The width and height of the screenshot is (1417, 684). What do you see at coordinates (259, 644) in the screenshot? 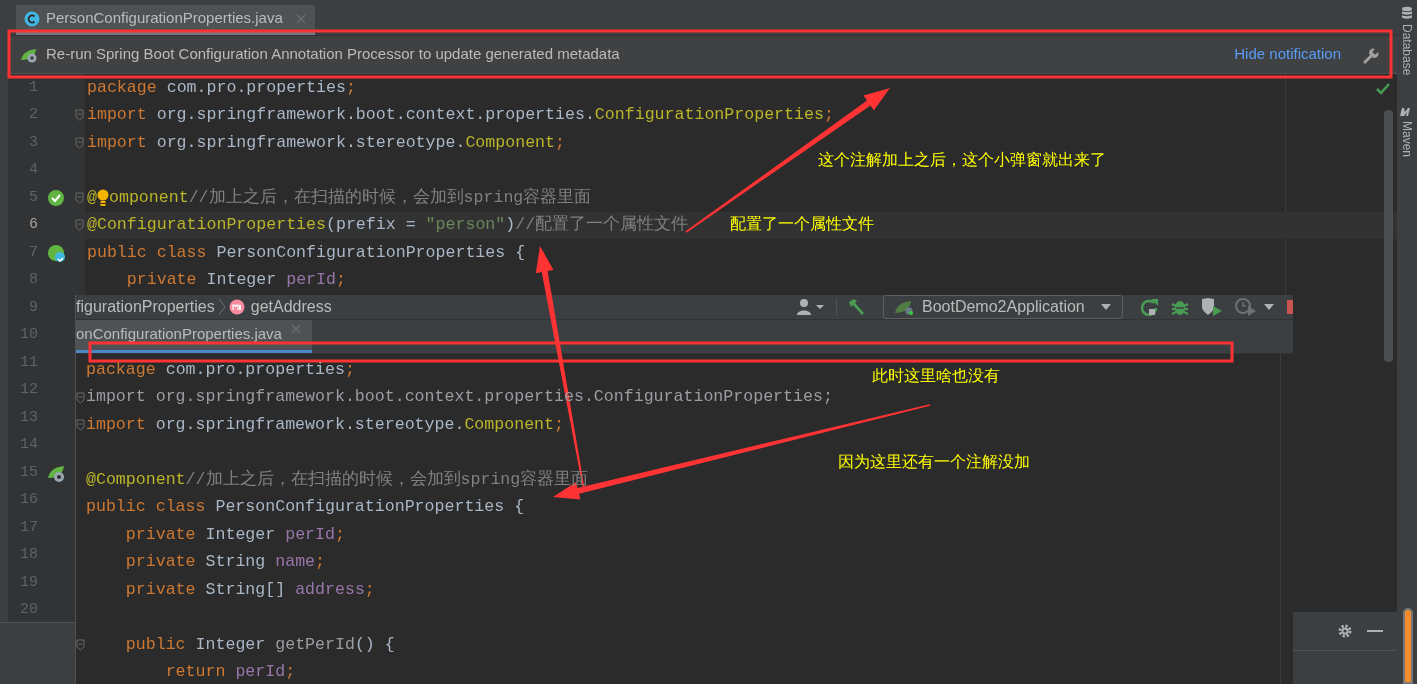
I see `code-line: public Integer getPerId() {` at bounding box center [259, 644].